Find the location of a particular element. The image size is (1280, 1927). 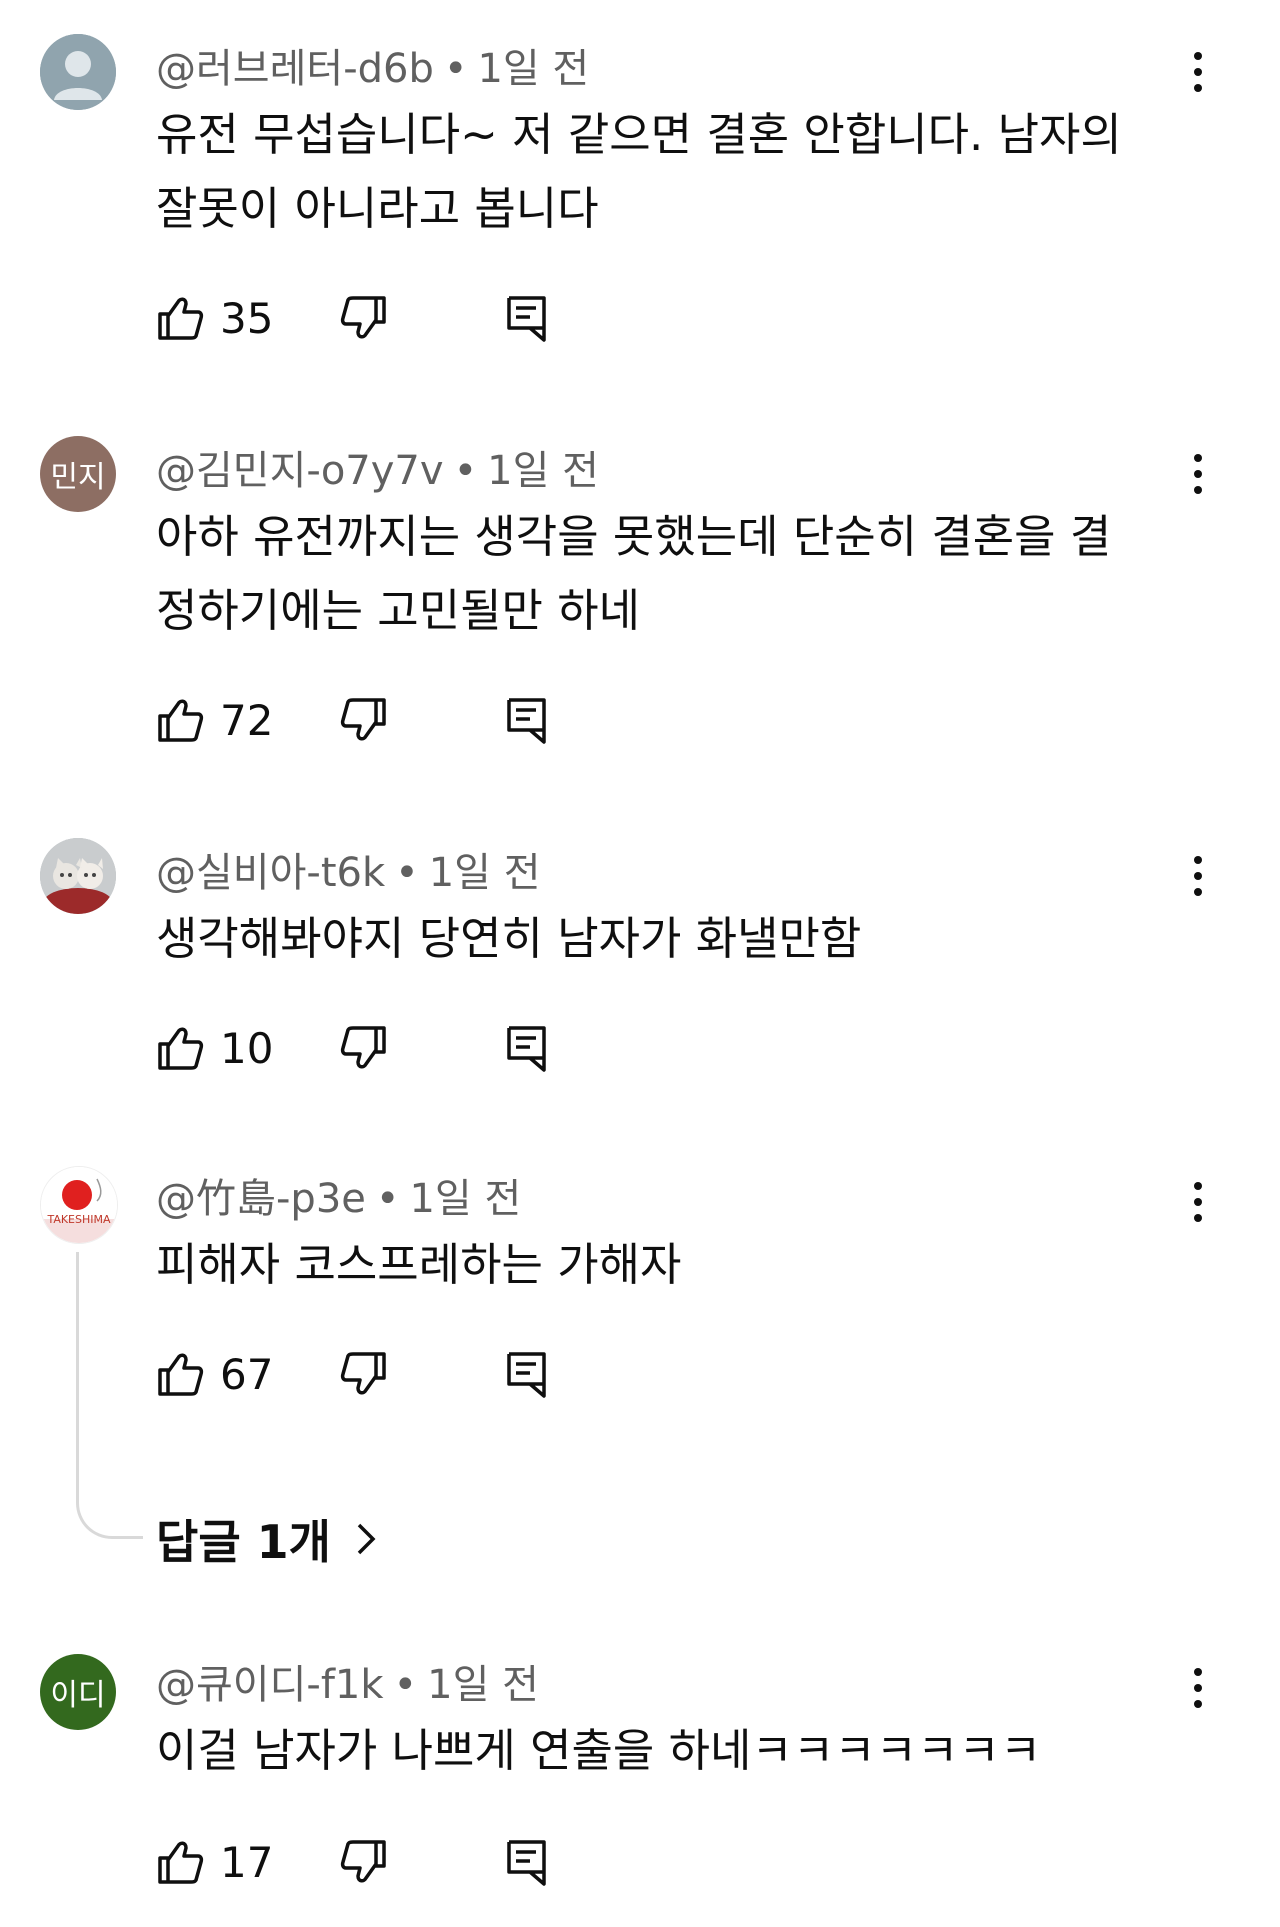

flag-photo-icon is located at coordinates (79, 1205).